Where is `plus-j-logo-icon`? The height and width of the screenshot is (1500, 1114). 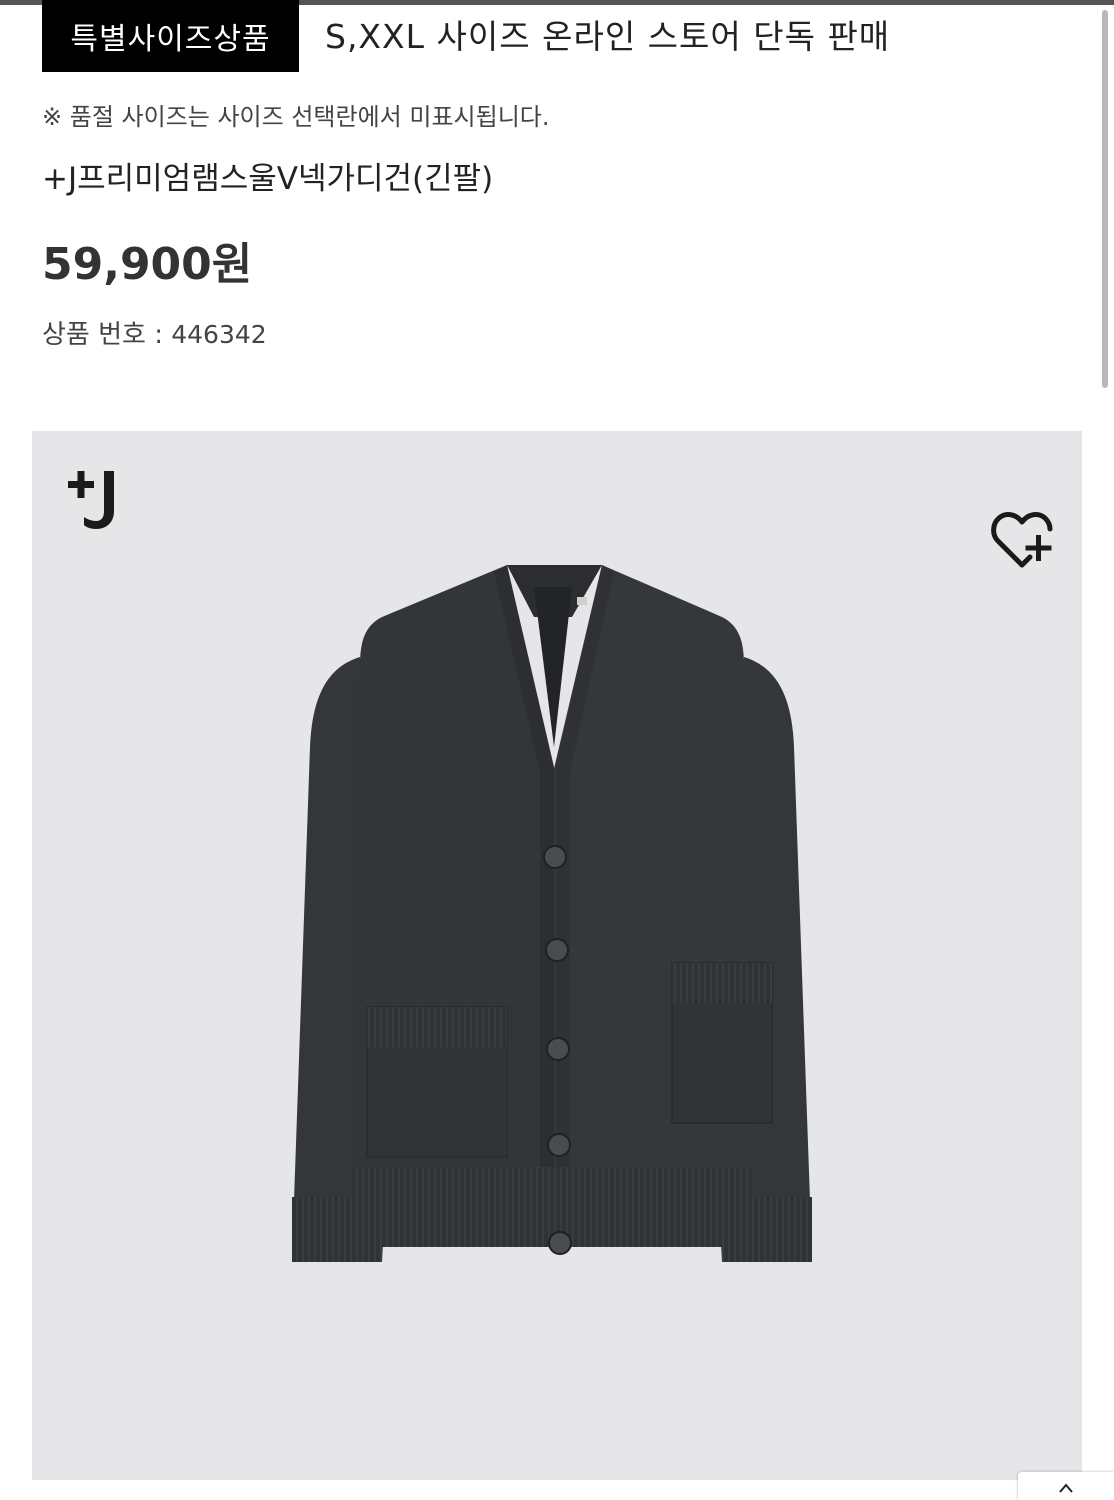 plus-j-logo-icon is located at coordinates (98, 501).